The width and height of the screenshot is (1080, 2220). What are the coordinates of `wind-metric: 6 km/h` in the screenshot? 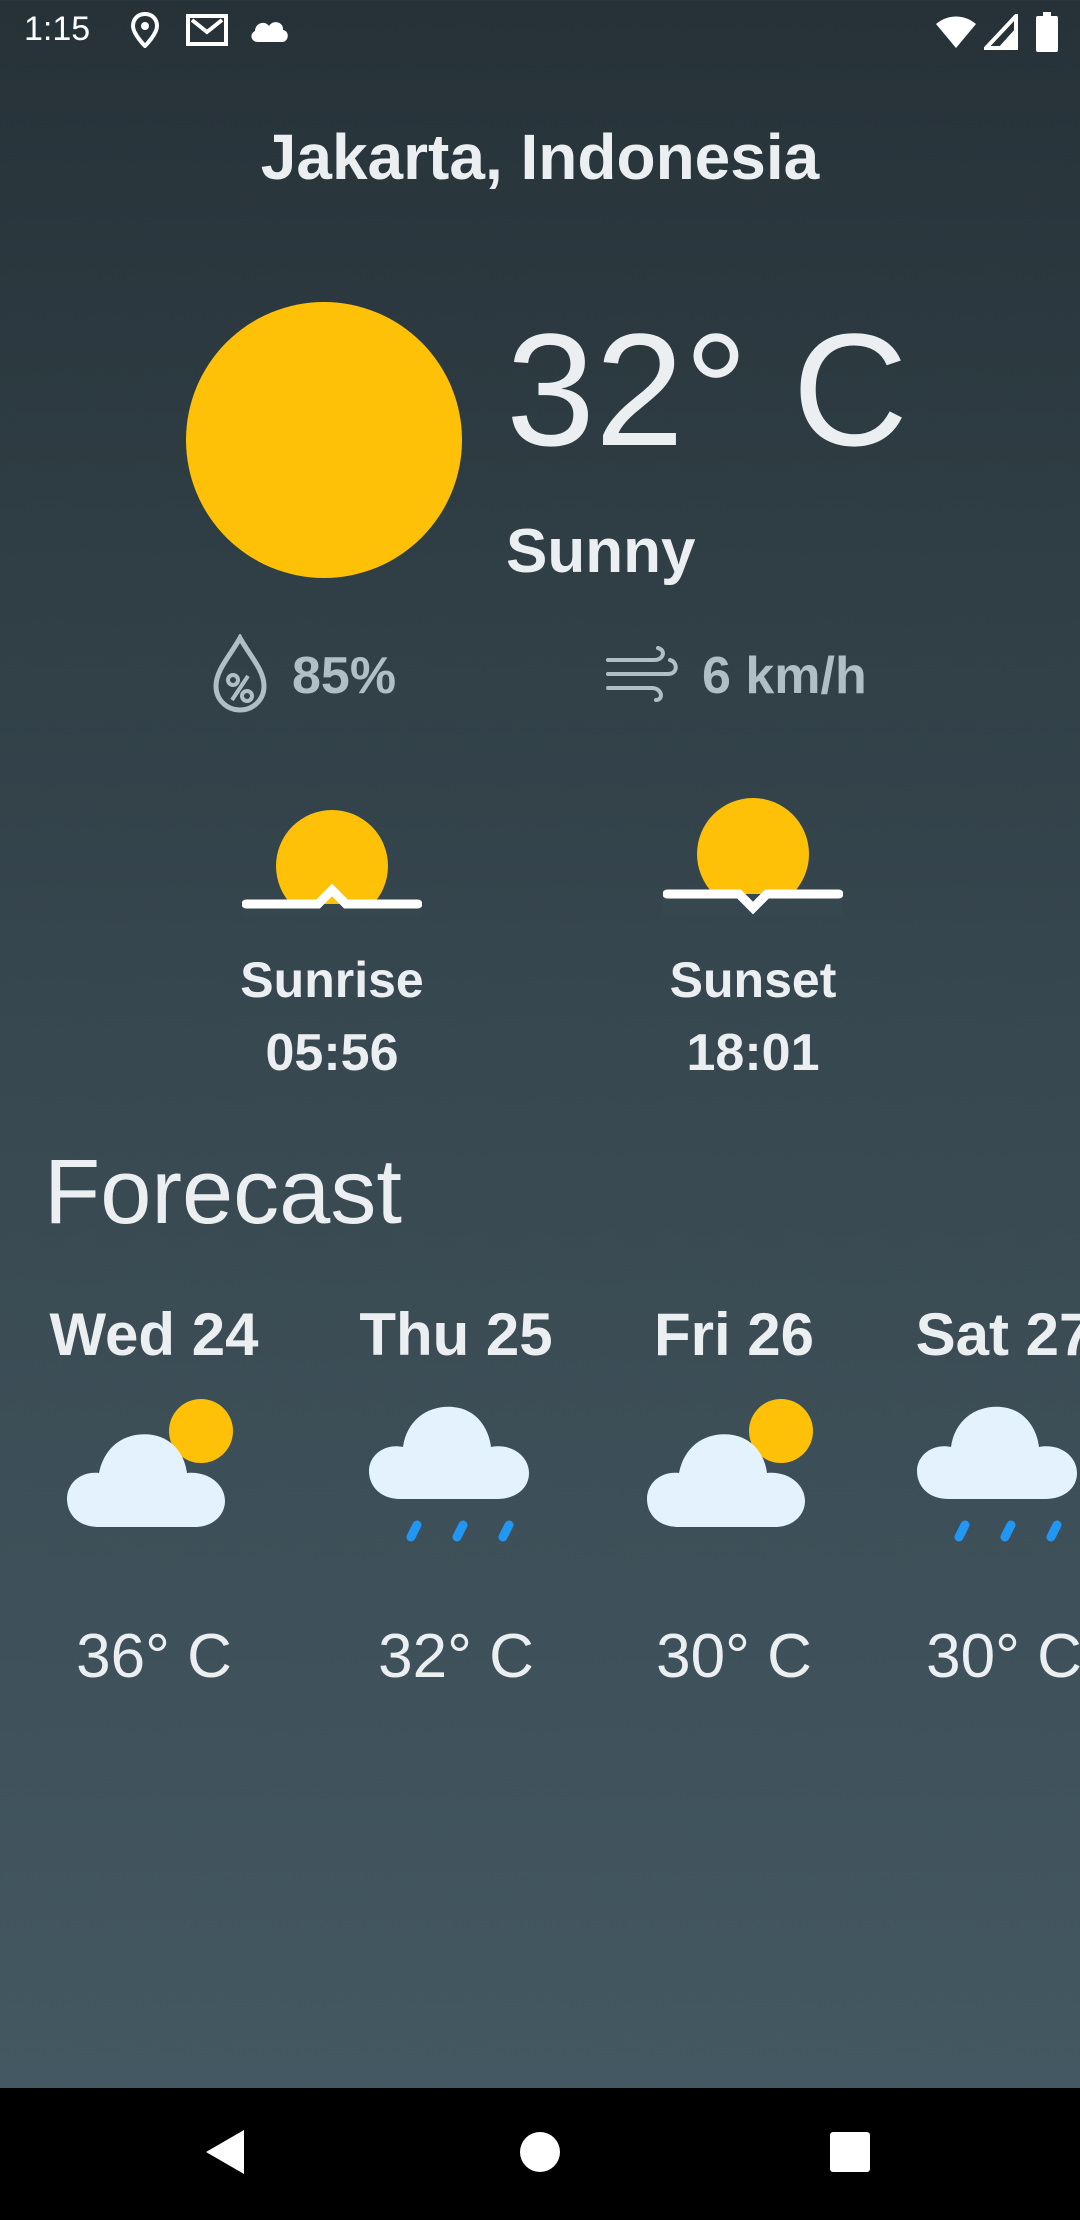 It's located at (735, 676).